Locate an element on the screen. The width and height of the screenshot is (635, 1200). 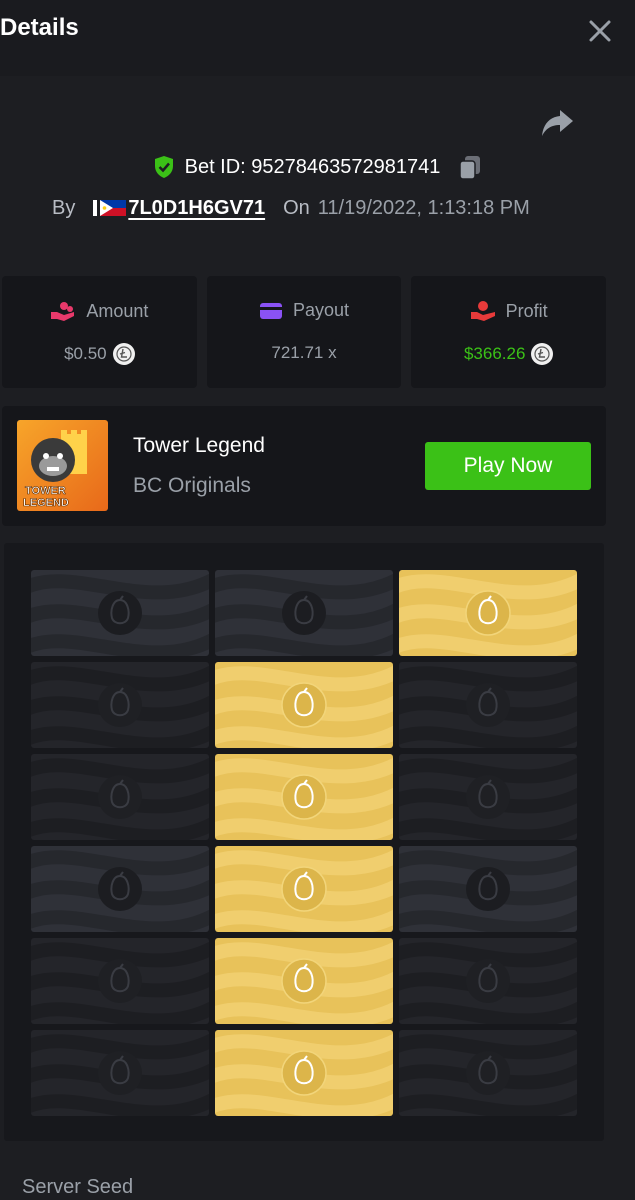
bet-date: 11/19/2022, 1:13:18 PM is located at coordinates (423, 207).